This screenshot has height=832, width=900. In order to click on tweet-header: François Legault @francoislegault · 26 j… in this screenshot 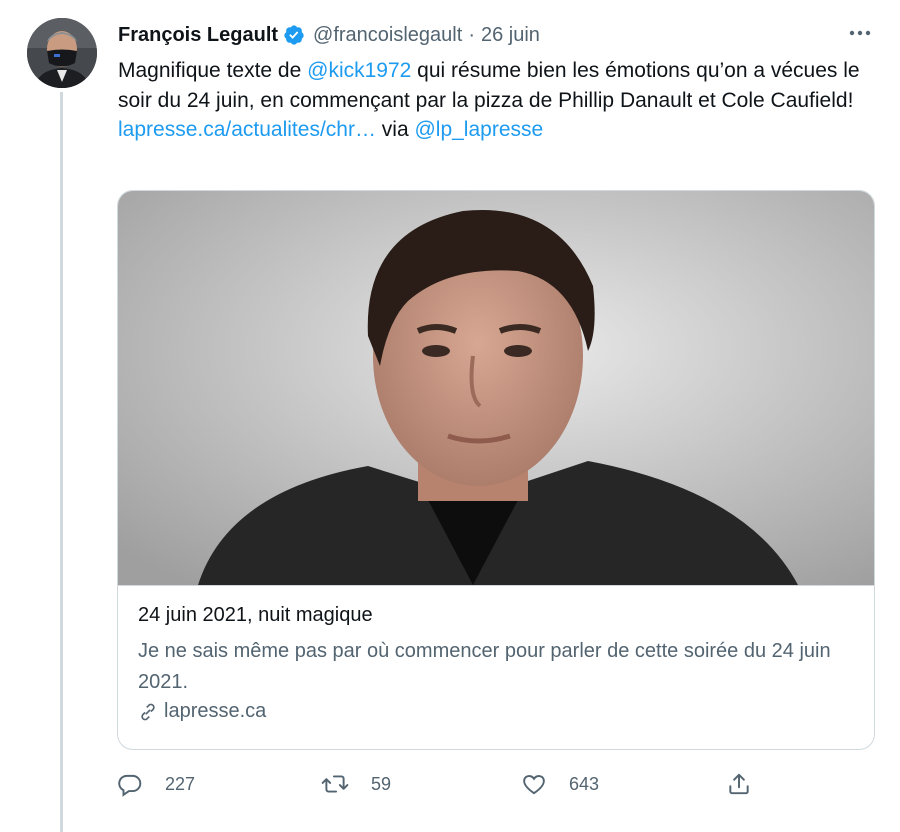, I will do `click(329, 35)`.